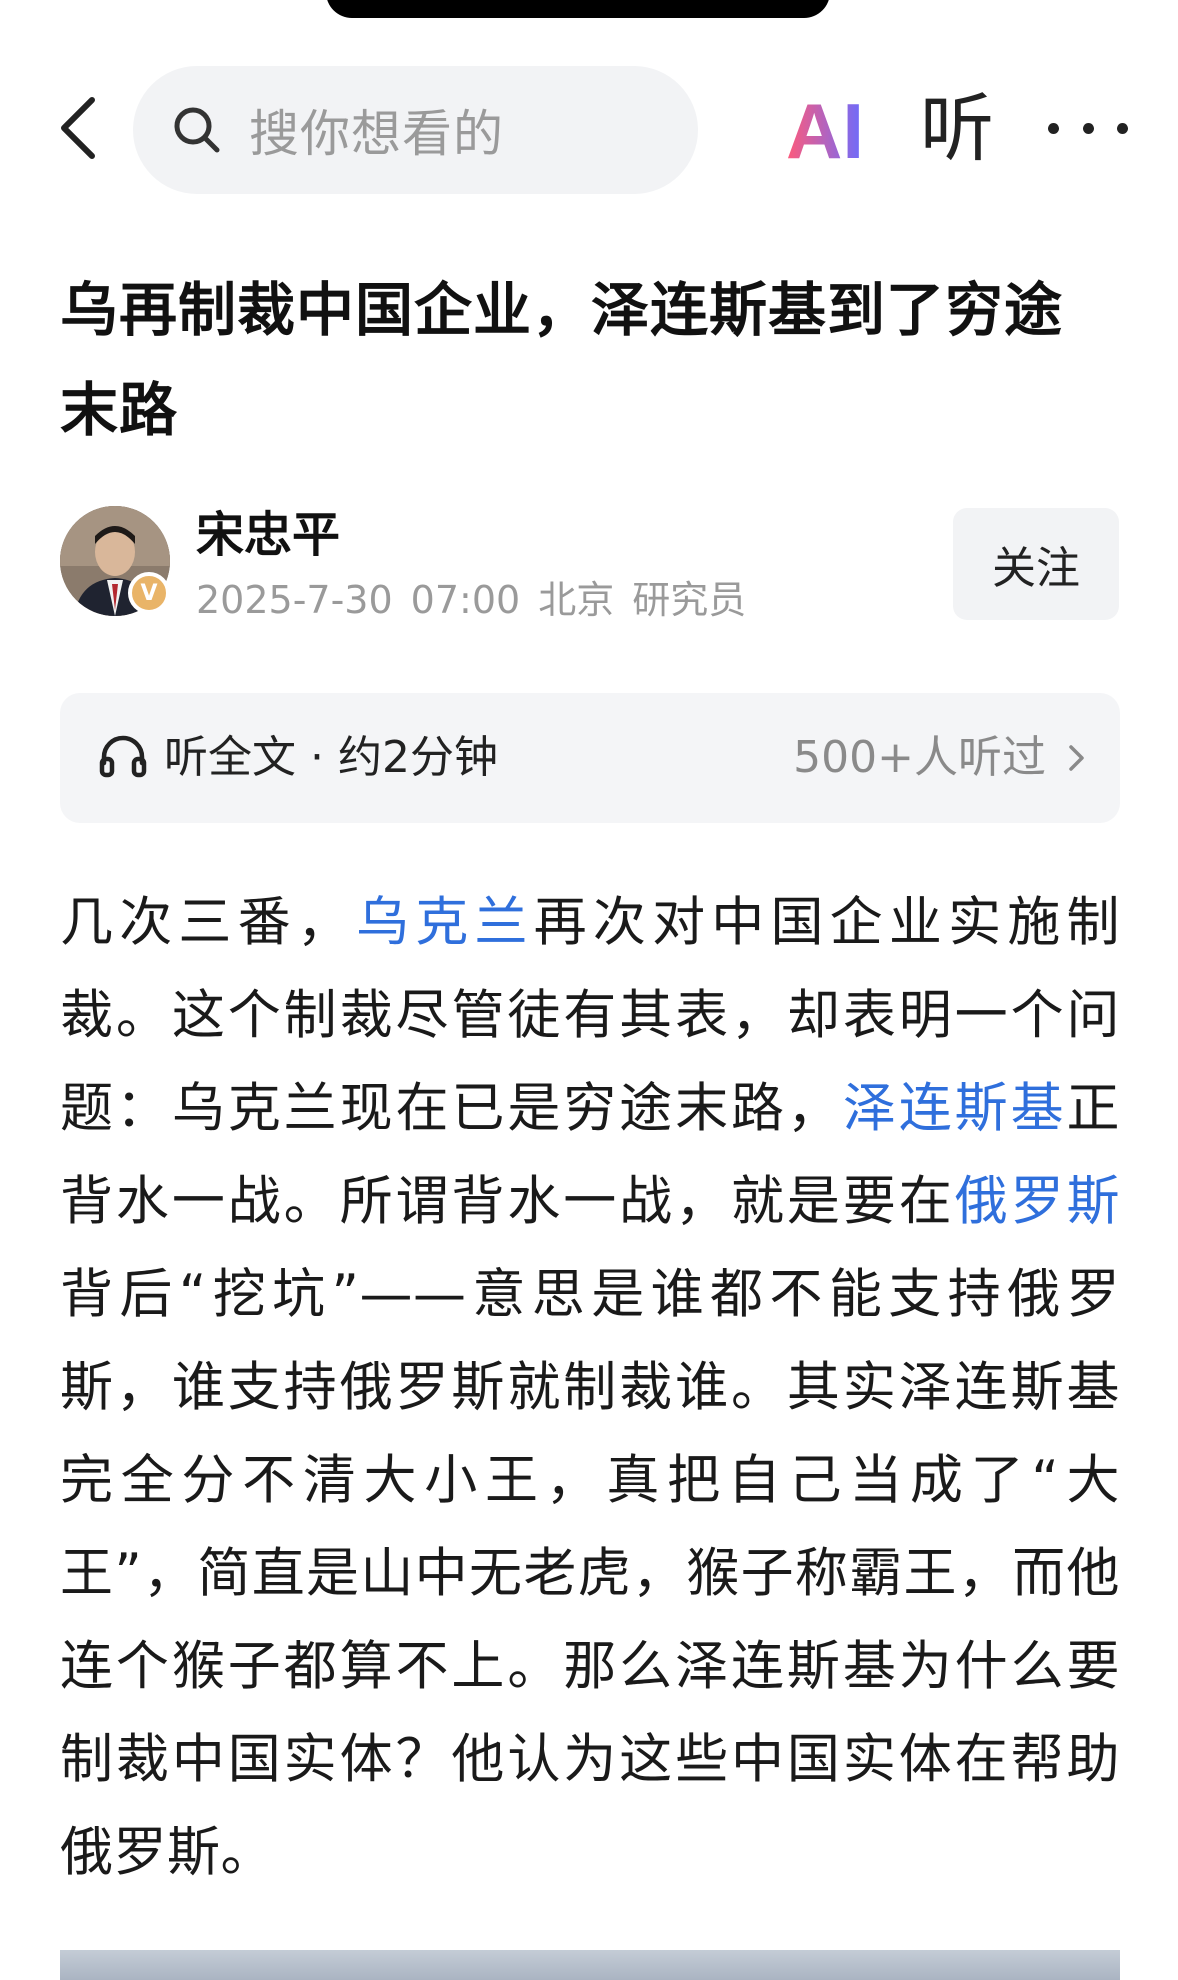 This screenshot has height=1980, width=1178. What do you see at coordinates (689, 600) in the screenshot?
I see `author-role: 研究员` at bounding box center [689, 600].